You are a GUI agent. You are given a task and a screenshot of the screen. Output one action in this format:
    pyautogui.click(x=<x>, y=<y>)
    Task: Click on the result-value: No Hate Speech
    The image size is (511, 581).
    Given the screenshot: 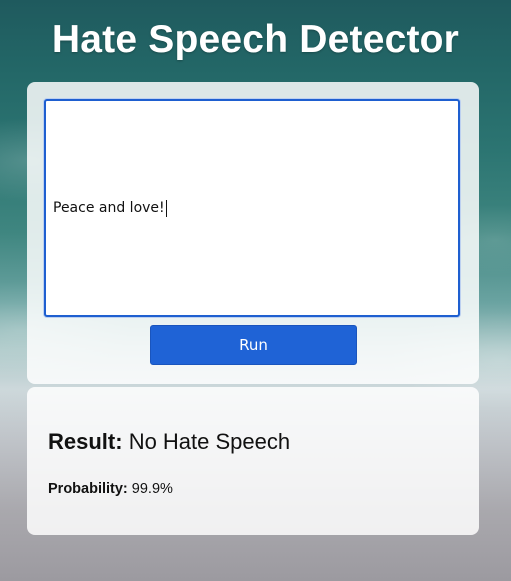 What is the action you would take?
    pyautogui.click(x=209, y=441)
    